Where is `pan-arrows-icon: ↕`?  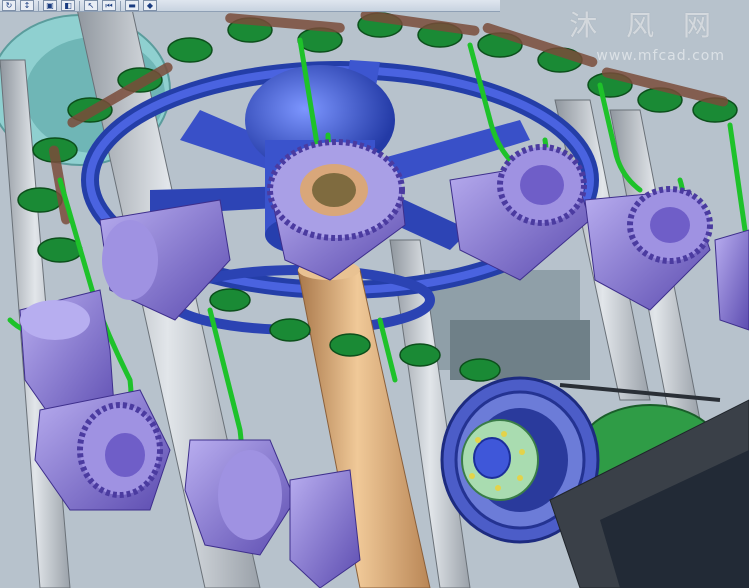
pan-arrows-icon: ↕ is located at coordinates (27, 5).